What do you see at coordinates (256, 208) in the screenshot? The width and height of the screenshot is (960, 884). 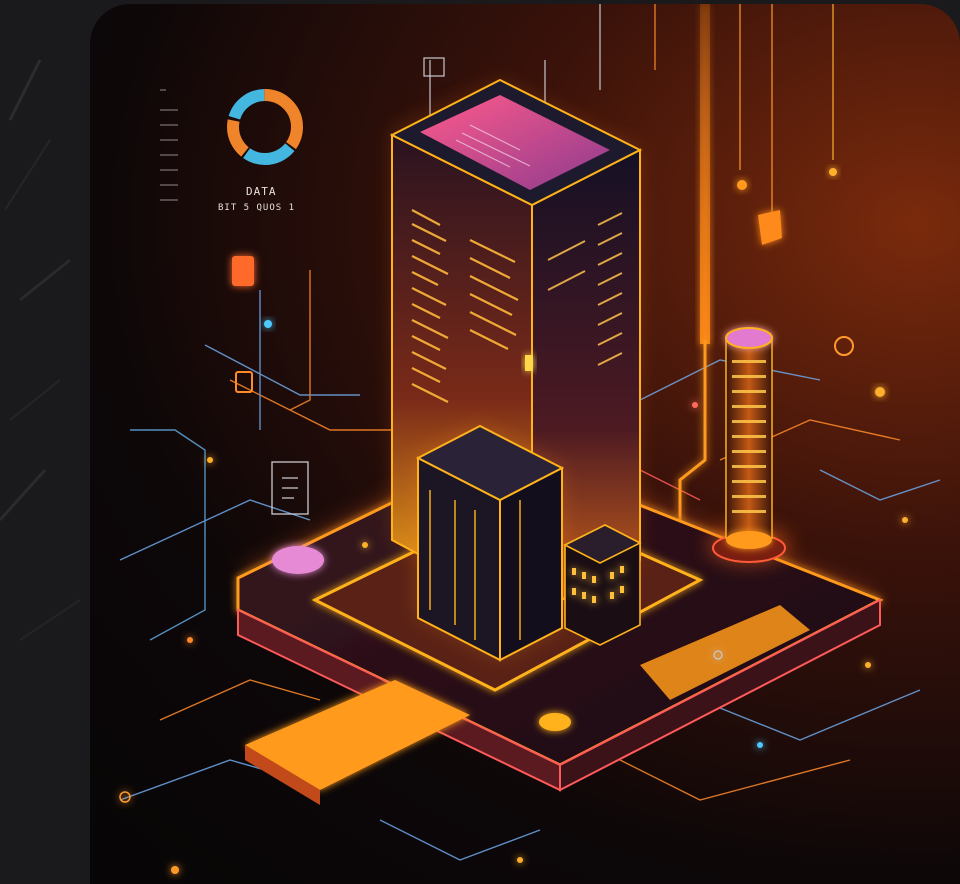 I see `chart-sublabel: BIT 5 QUOS 1` at bounding box center [256, 208].